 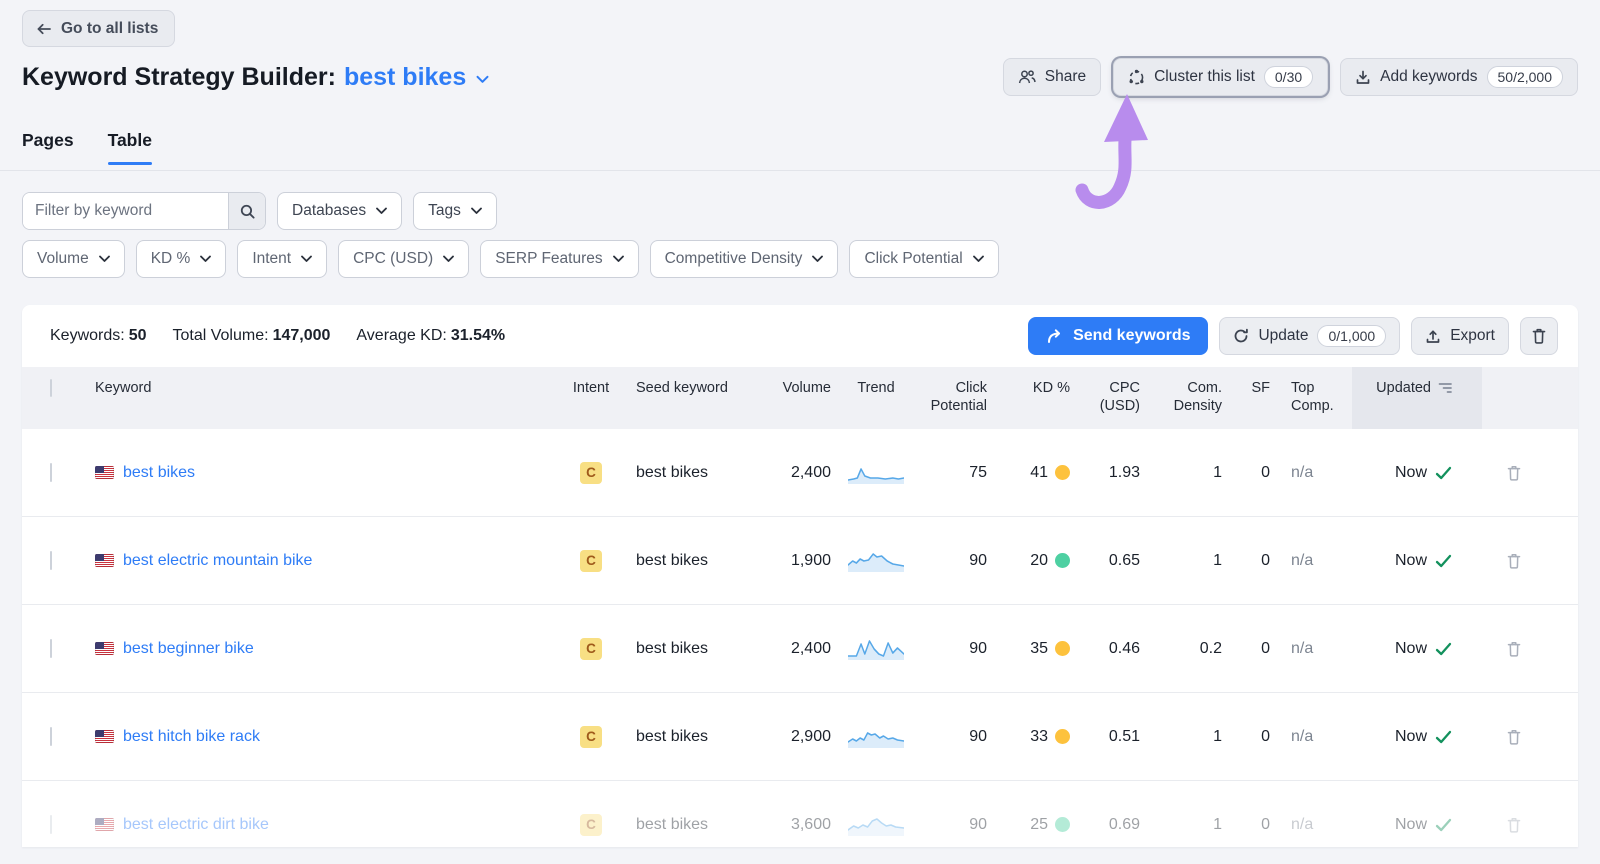 What do you see at coordinates (876, 825) in the screenshot?
I see `trend-sparkline` at bounding box center [876, 825].